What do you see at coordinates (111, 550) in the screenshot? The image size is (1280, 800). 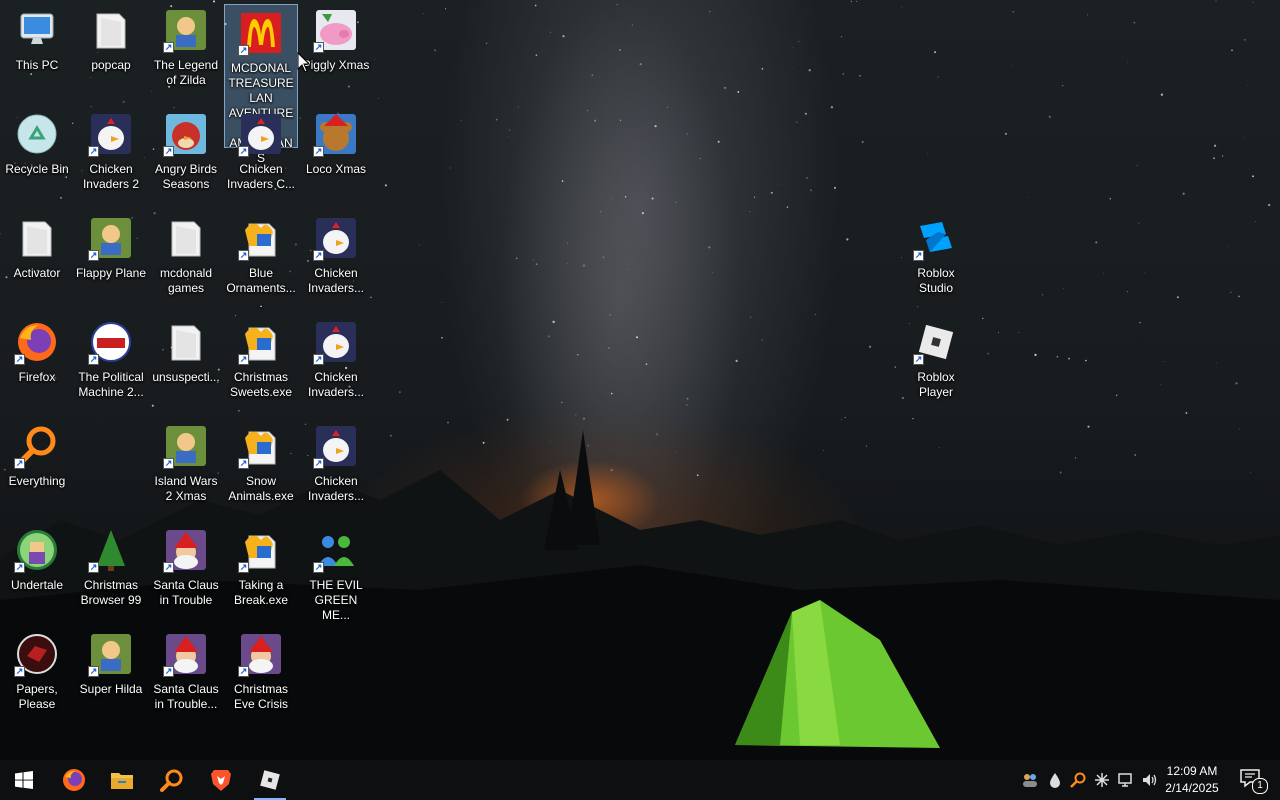 I see `christmas-tree-icon: ↗` at bounding box center [111, 550].